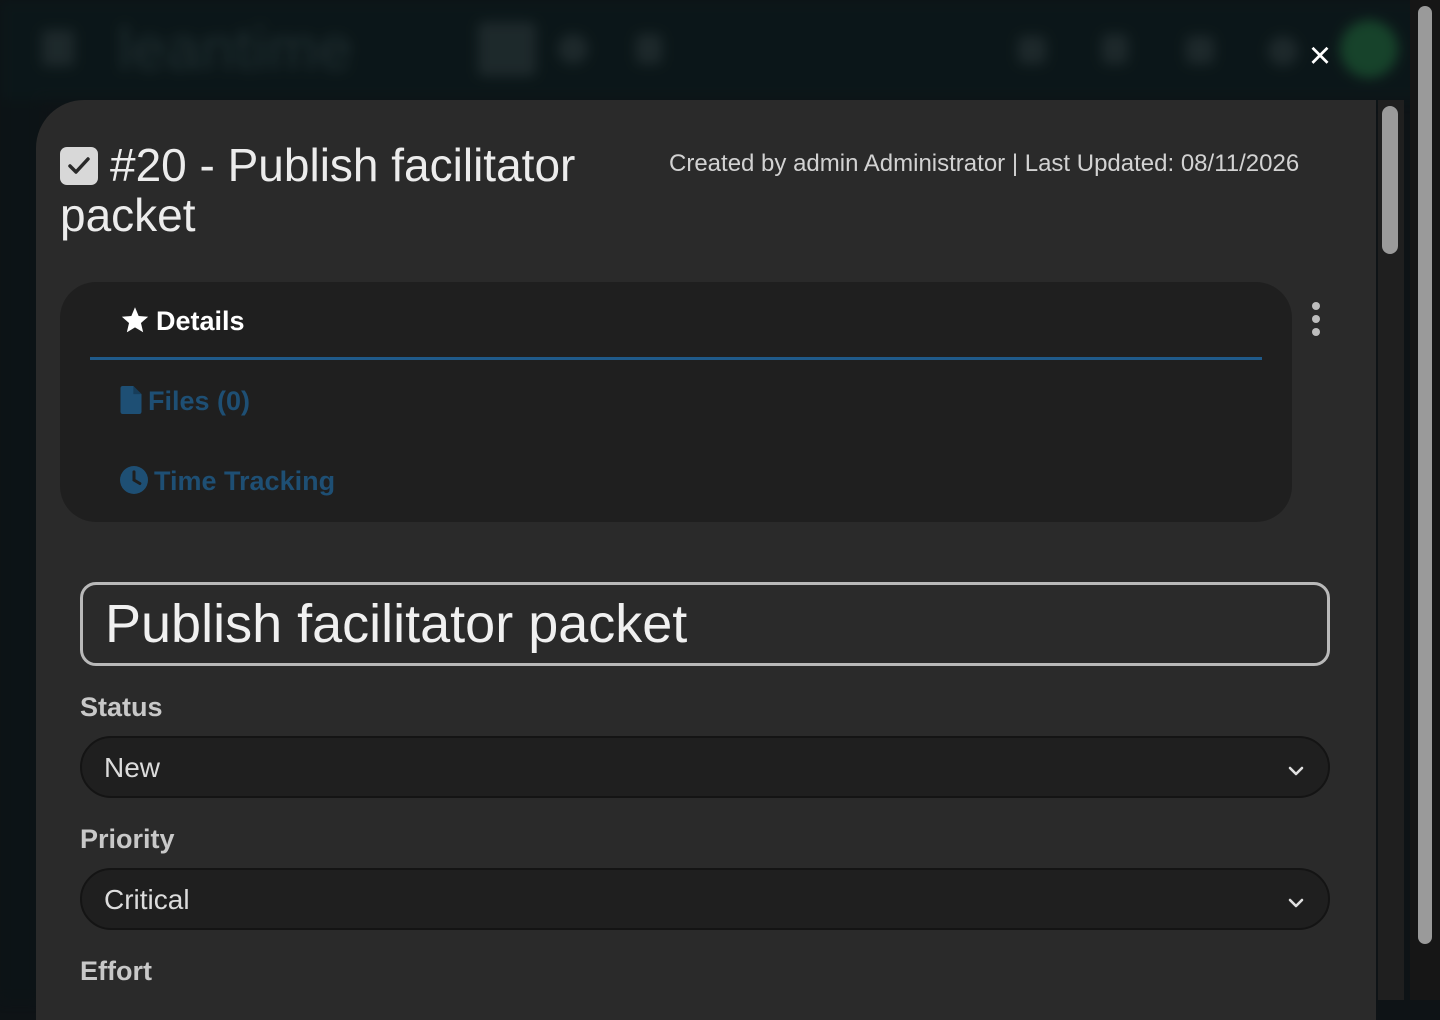 This screenshot has height=1020, width=1440. What do you see at coordinates (58, 48) in the screenshot?
I see `hamburger-menu-icon` at bounding box center [58, 48].